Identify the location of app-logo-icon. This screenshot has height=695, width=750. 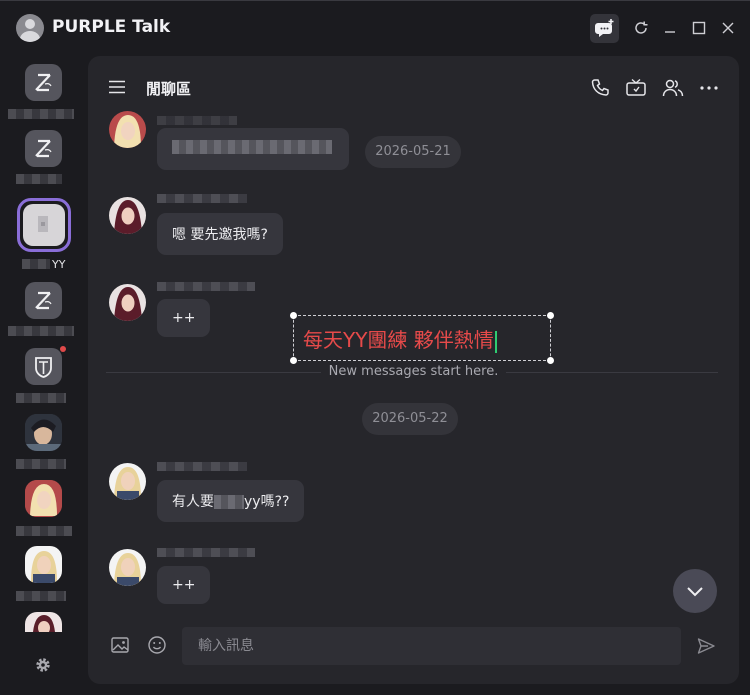
(30, 28).